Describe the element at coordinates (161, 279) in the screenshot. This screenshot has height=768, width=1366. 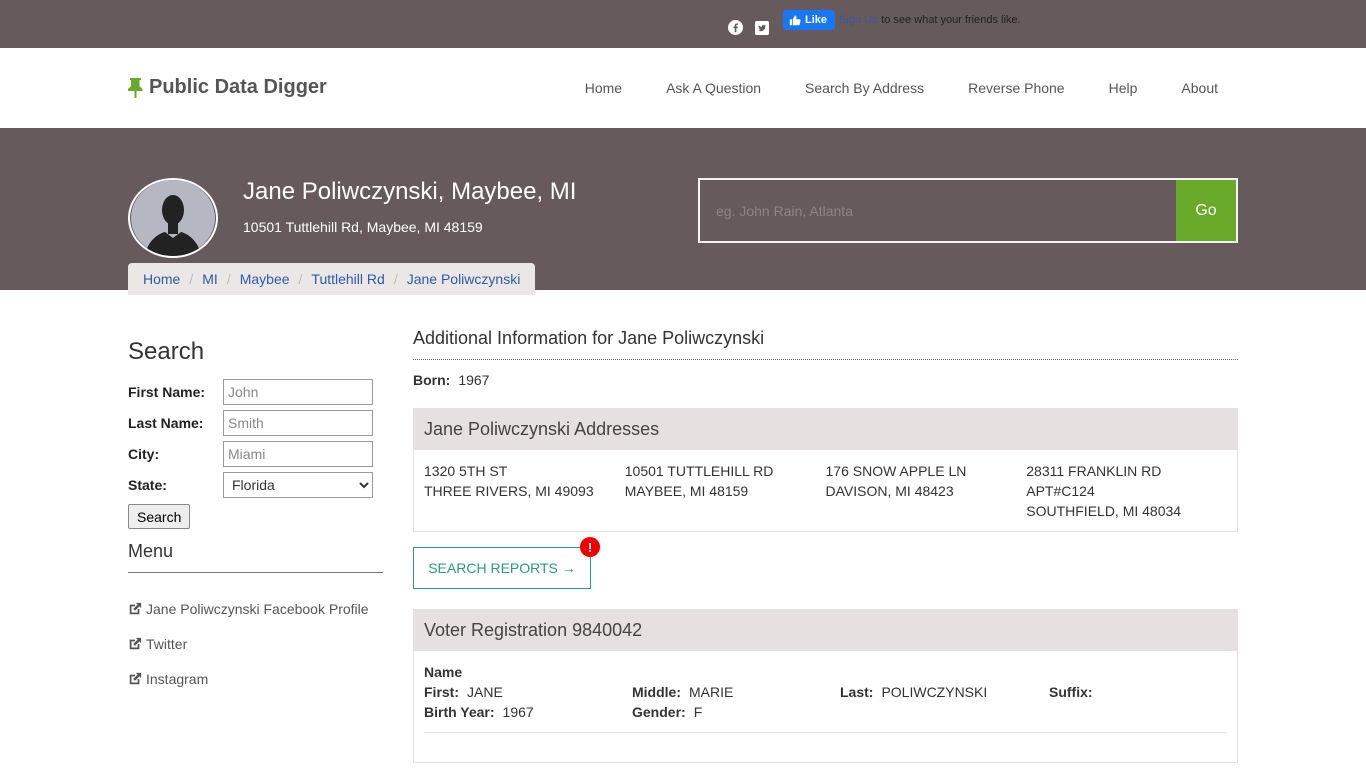
I see `breadcrumb-home: Home` at that location.